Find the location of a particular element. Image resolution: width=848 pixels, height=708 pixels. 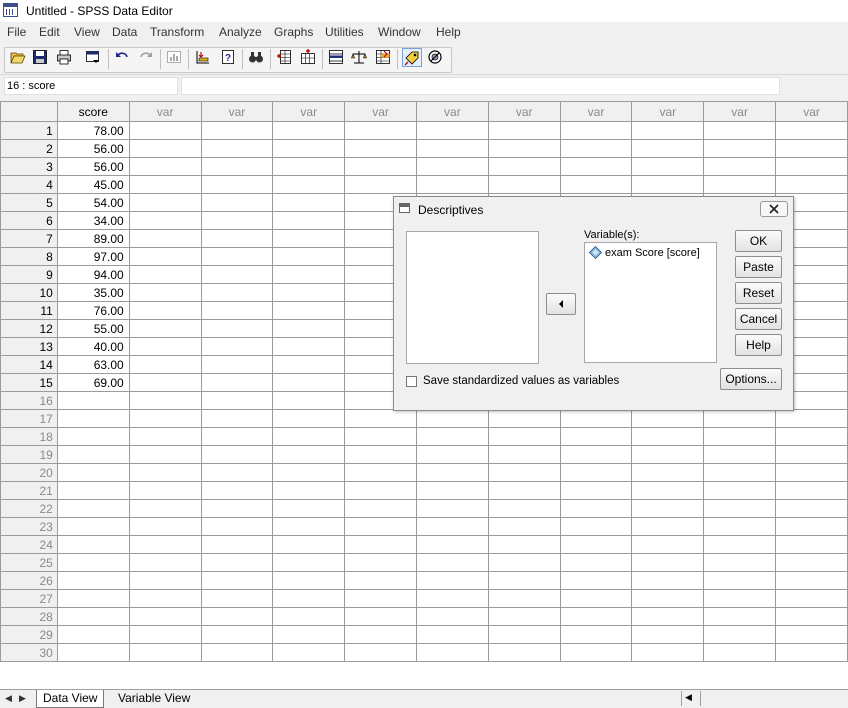

row-number: 11 is located at coordinates (29, 310).